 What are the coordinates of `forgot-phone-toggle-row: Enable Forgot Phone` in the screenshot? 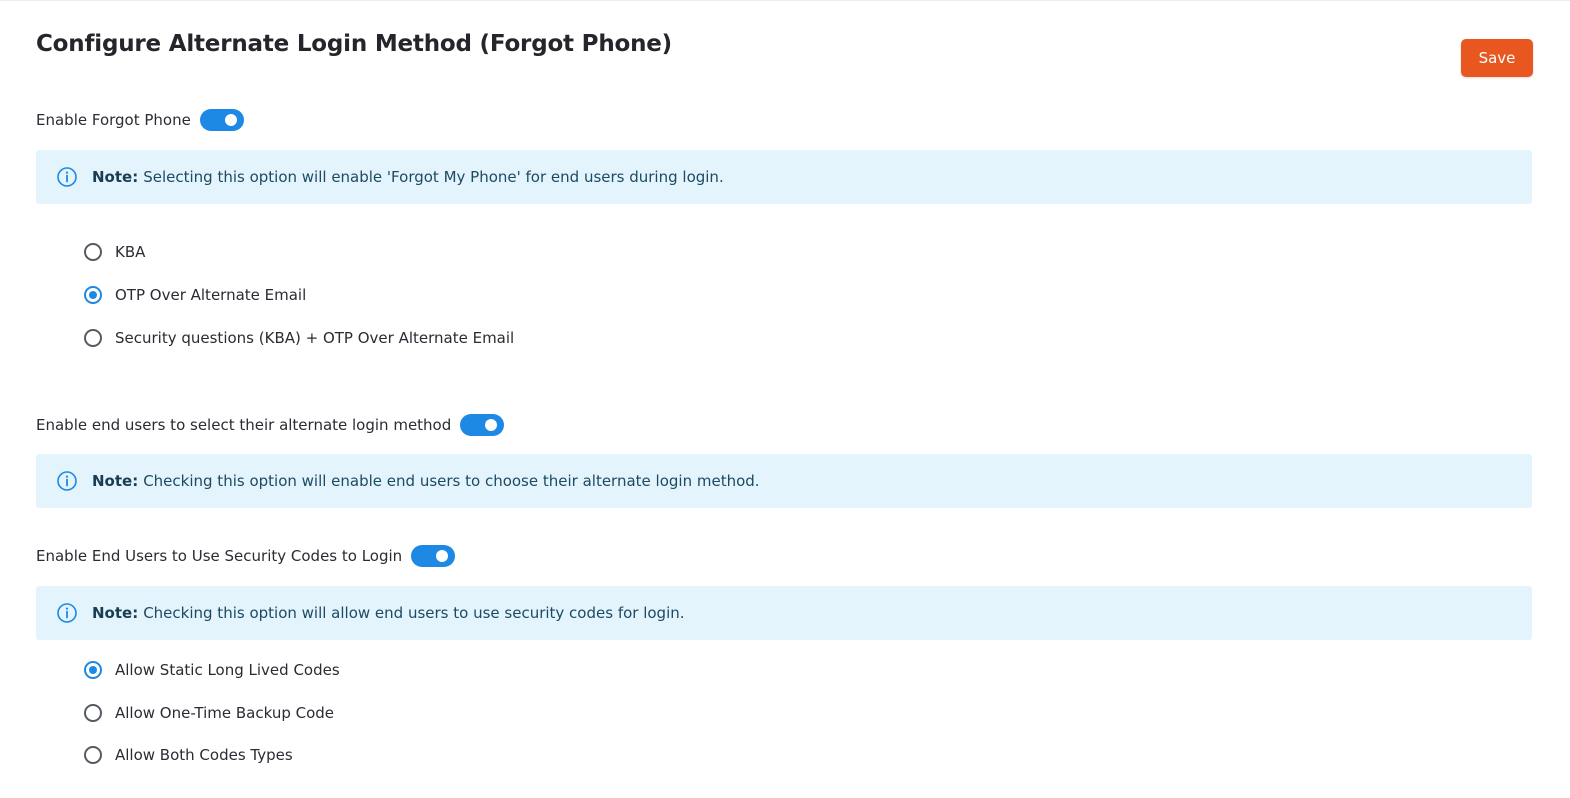 It's located at (140, 120).